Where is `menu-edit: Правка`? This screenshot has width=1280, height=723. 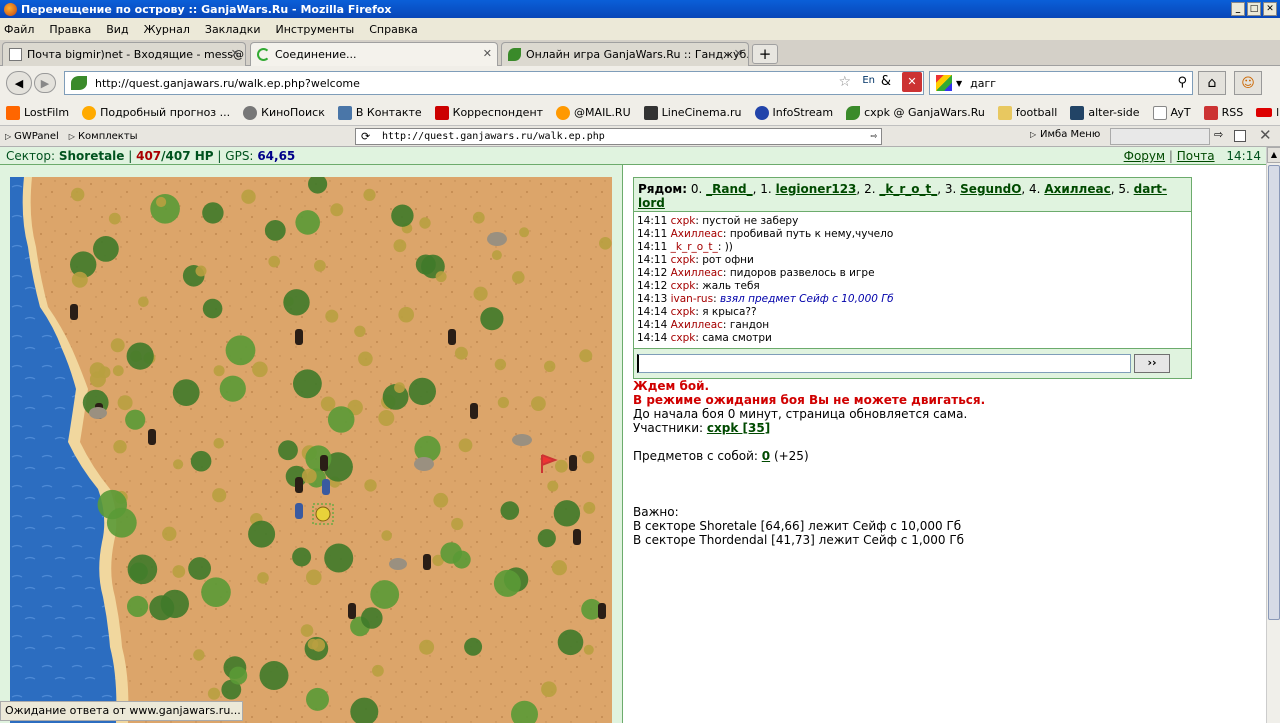
menu-edit: Правка is located at coordinates (70, 29).